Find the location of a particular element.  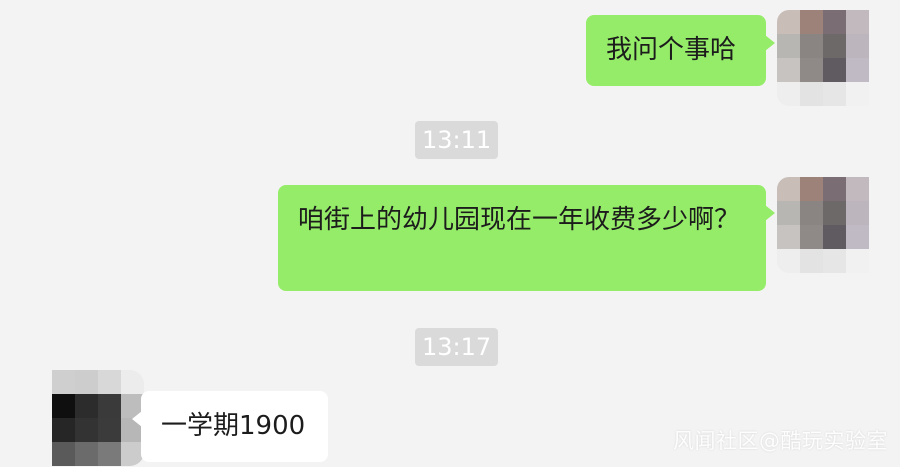

message-bubble-incoming: 一学期1900 is located at coordinates (230, 426).